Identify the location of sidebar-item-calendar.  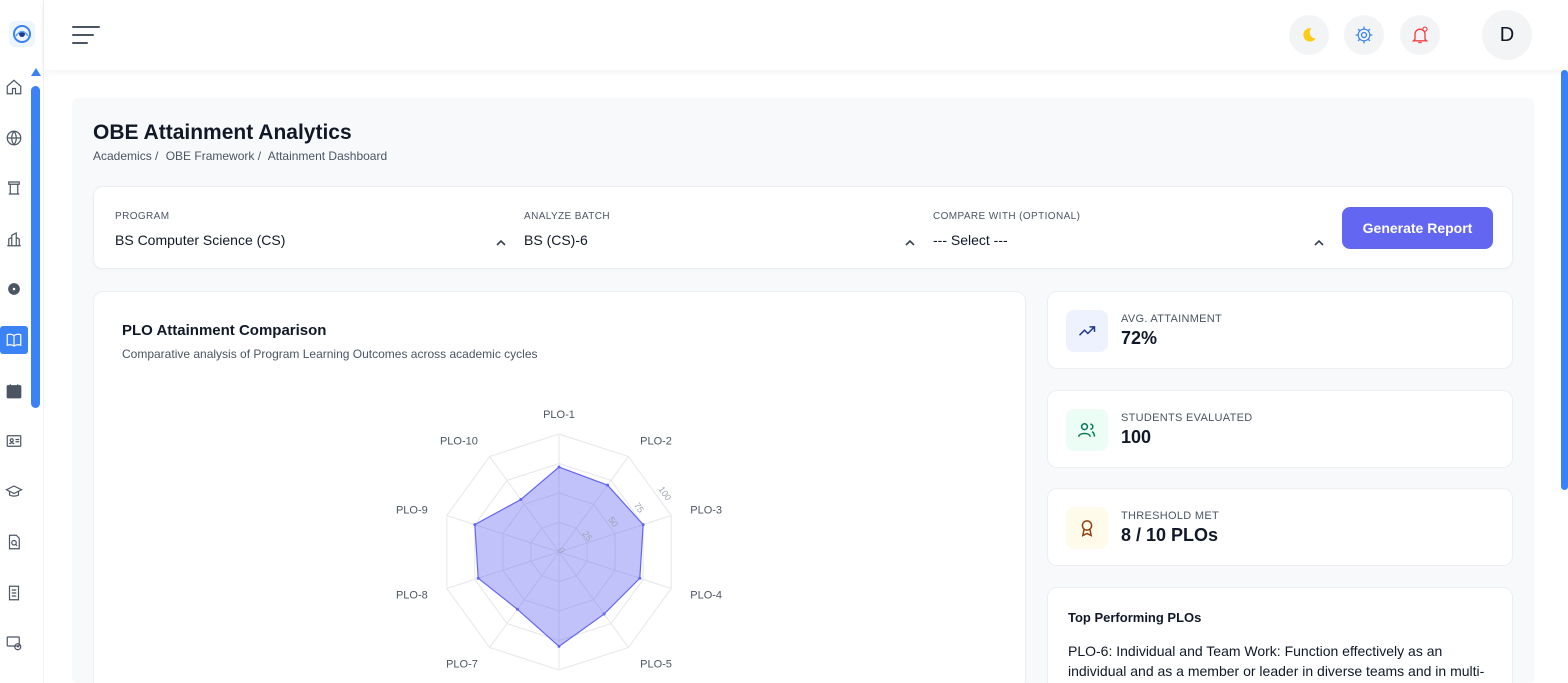
(14, 391).